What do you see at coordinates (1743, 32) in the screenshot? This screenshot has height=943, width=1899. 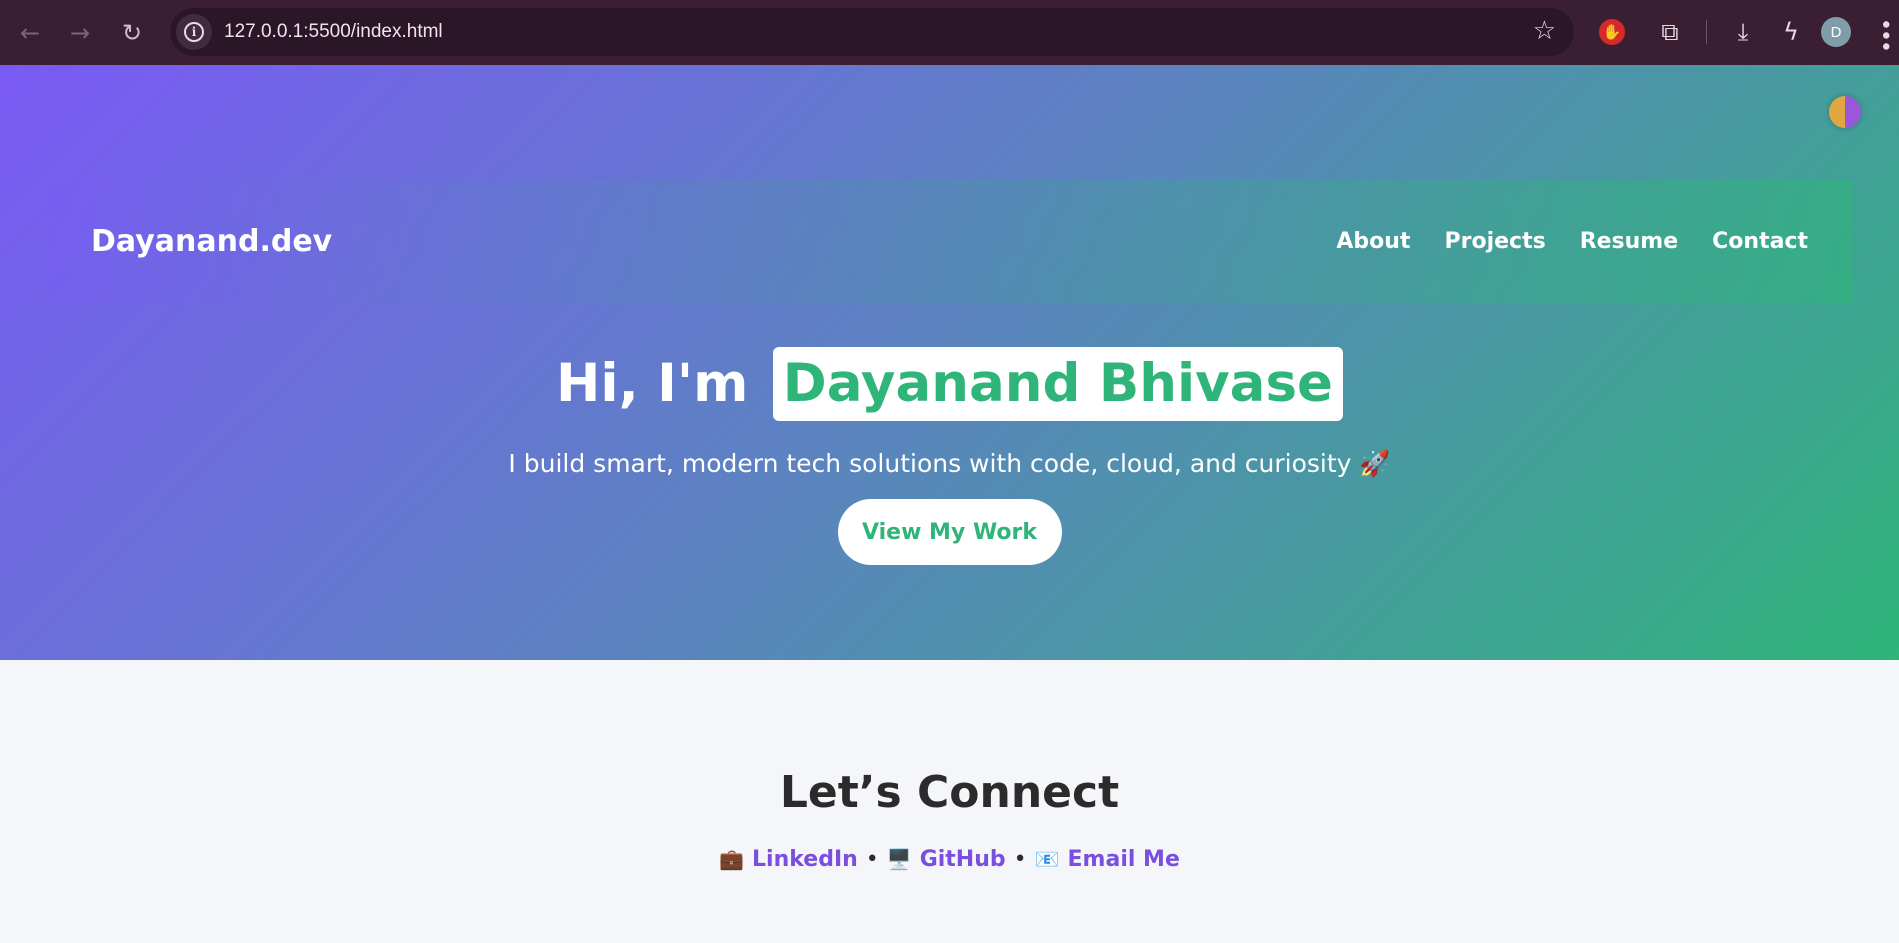 I see `download-icon: ⤓` at bounding box center [1743, 32].